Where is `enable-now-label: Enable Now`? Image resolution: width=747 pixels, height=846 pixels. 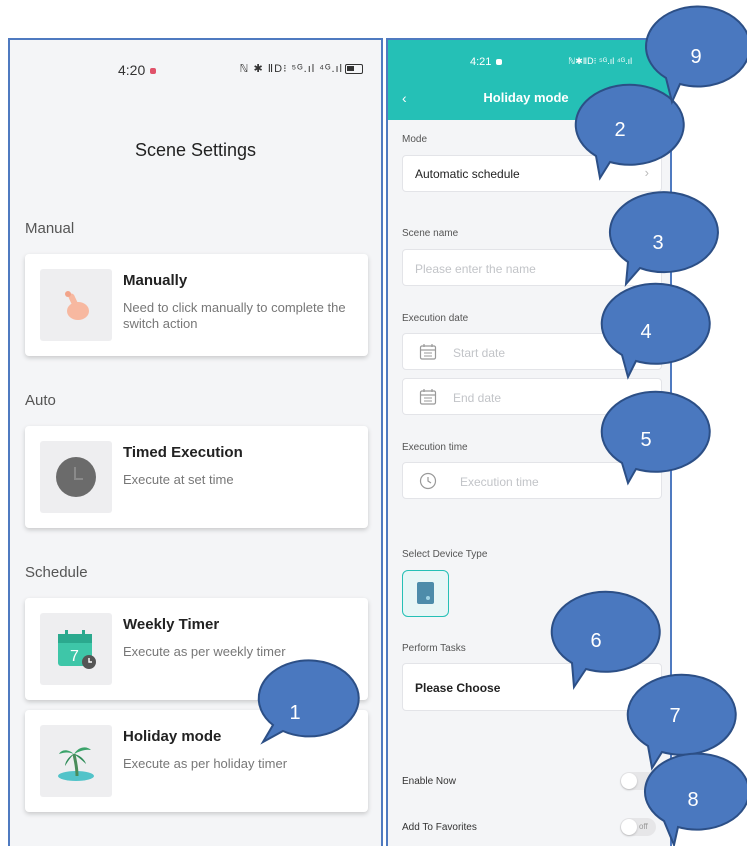
enable-now-label: Enable Now is located at coordinates (429, 781).